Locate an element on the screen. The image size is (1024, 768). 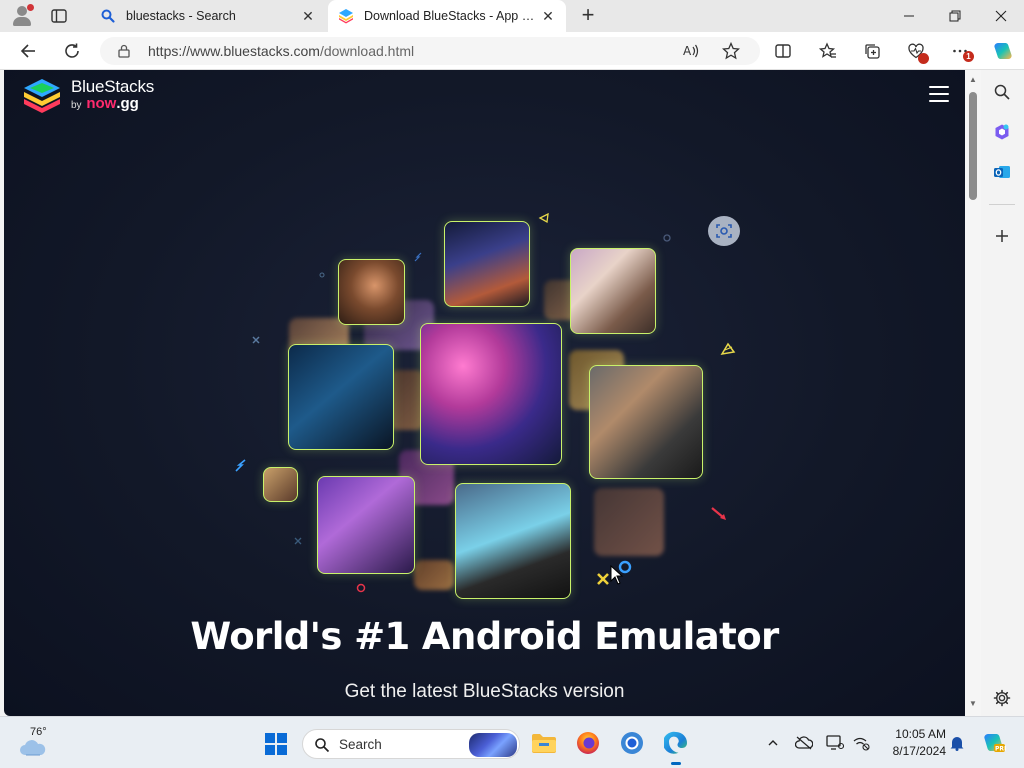
page-subheadline: Get the latest BlueStacks version is located at coordinates (484, 691).